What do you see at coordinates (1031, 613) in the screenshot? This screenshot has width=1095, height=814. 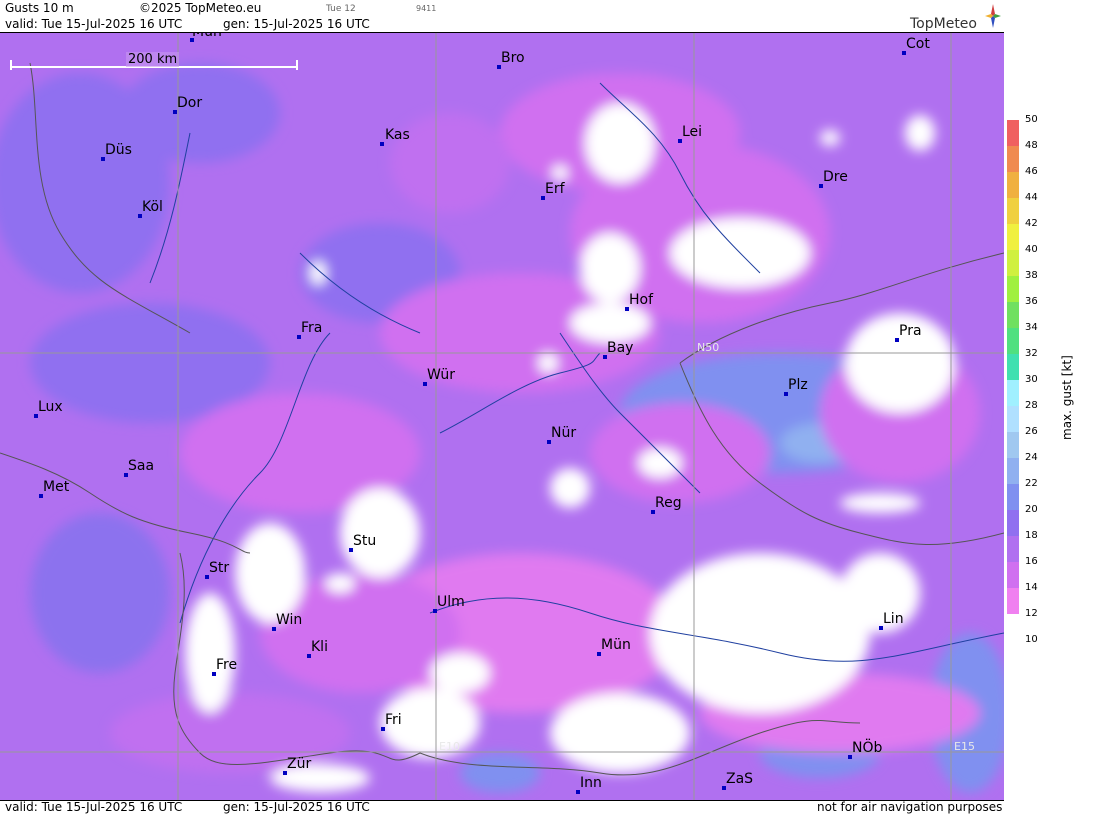 I see `legend-tick-label: 12` at bounding box center [1031, 613].